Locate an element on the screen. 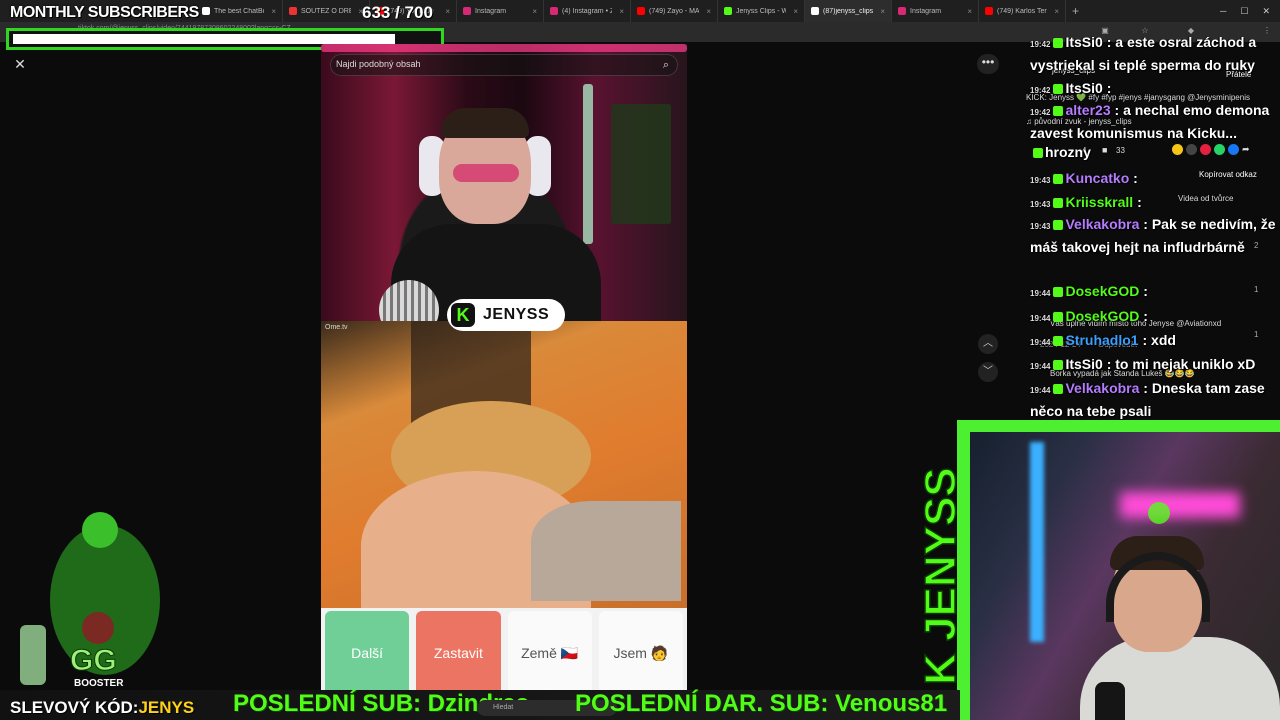 The image size is (1280, 720). tab-label: The best ChatBot a is located at coordinates (239, 11).